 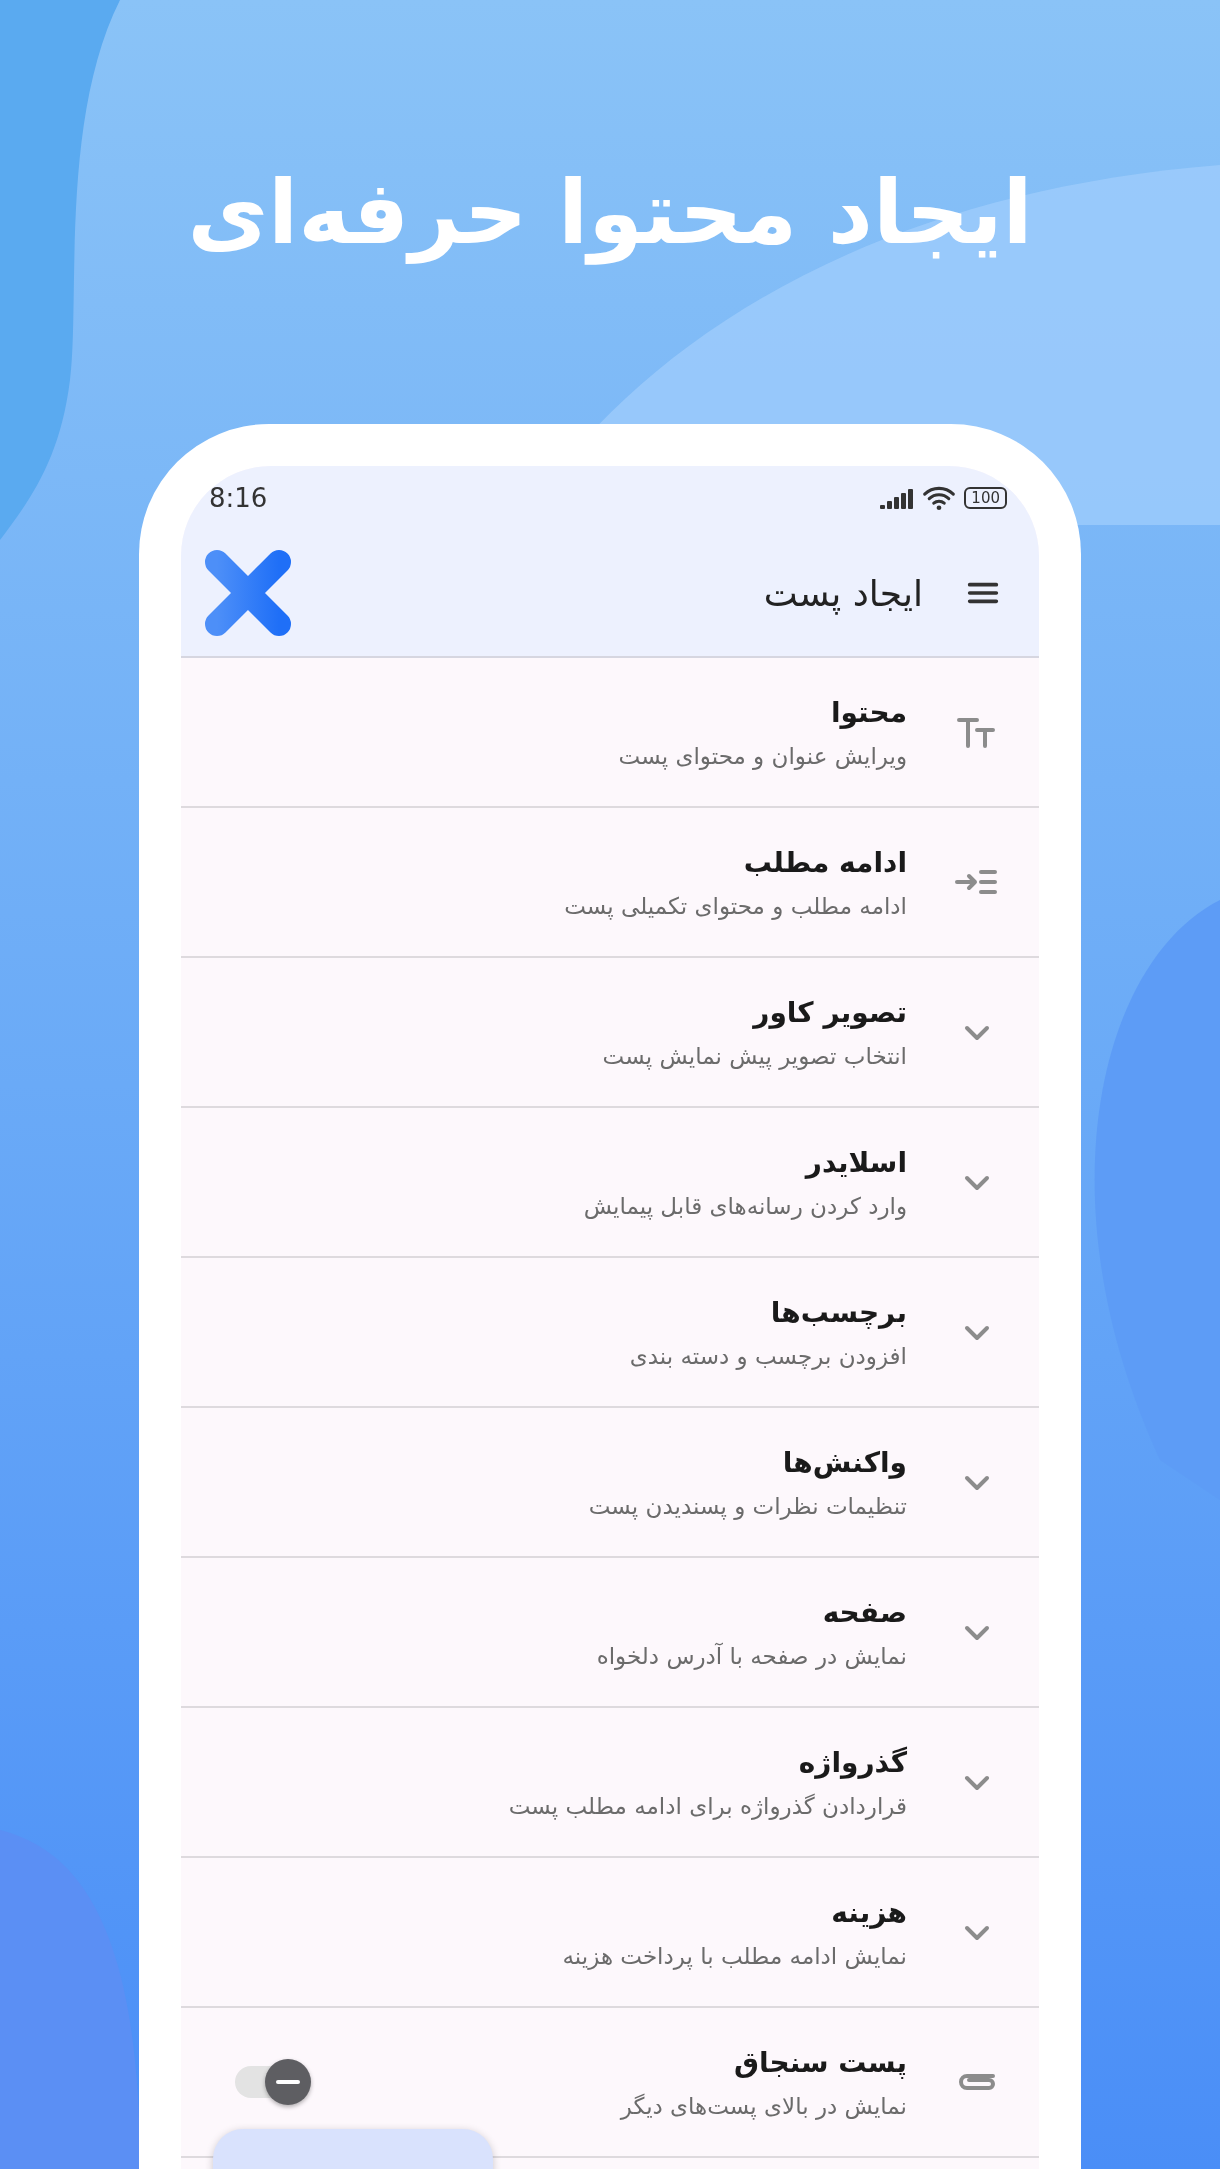 I want to click on row-subtitle: انتخاب تصویر پیش نمایش پست, so click(x=754, y=1055).